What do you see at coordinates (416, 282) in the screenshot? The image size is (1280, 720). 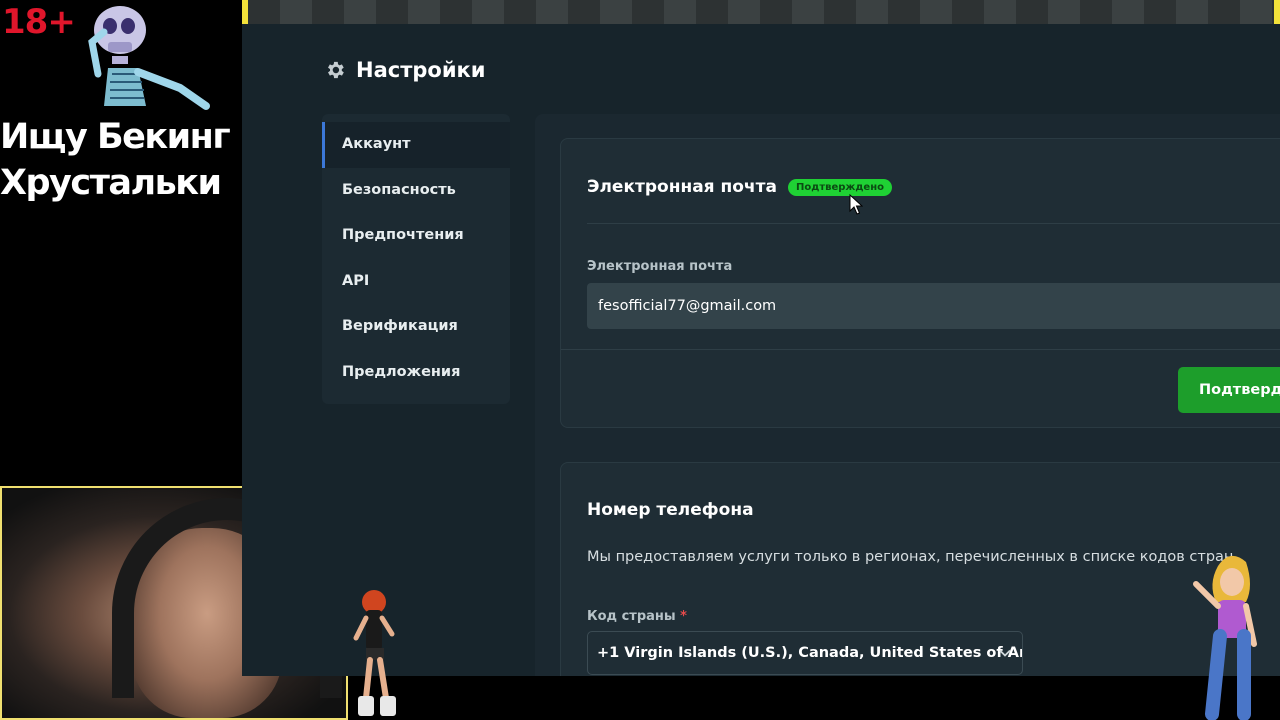 I see `sidebar-item-api: API` at bounding box center [416, 282].